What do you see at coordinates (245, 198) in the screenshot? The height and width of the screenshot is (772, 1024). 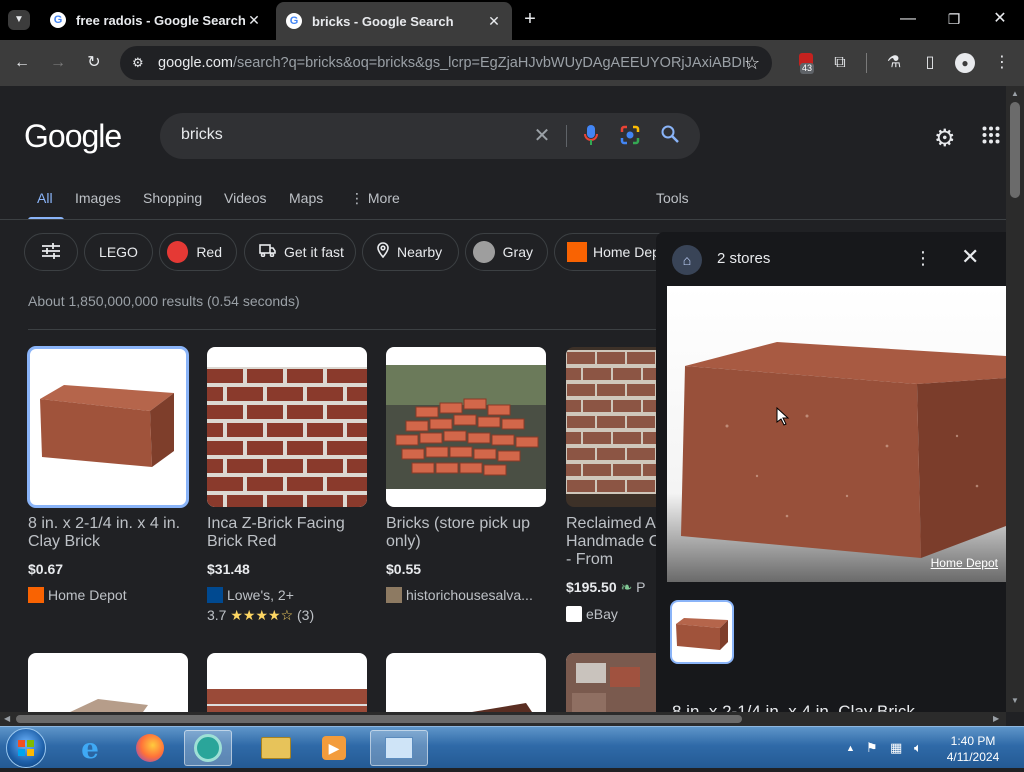 I see `tab-videos: Videos` at bounding box center [245, 198].